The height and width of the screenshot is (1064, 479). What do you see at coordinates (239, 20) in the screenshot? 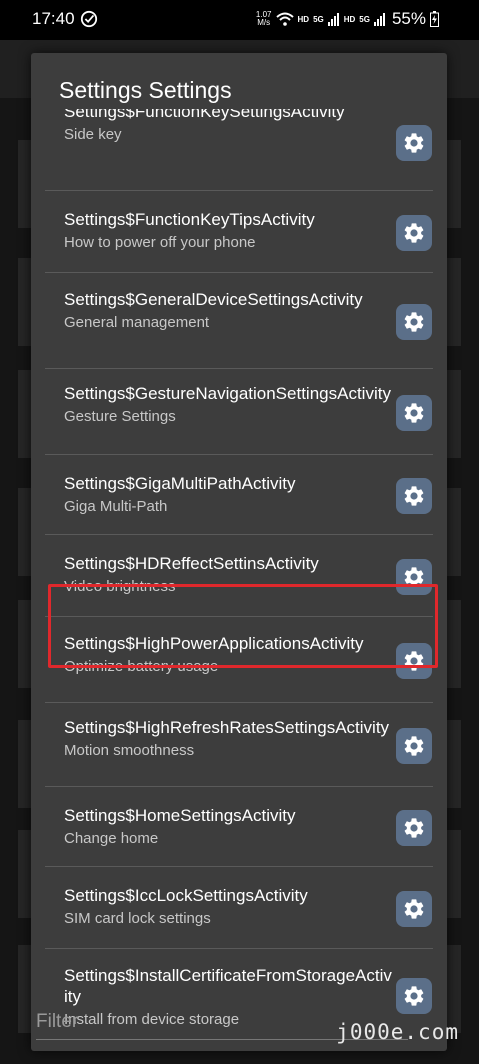
I see `status-bar: 17:40 1.07 M/s HD 5G HD 5G 55%` at bounding box center [239, 20].